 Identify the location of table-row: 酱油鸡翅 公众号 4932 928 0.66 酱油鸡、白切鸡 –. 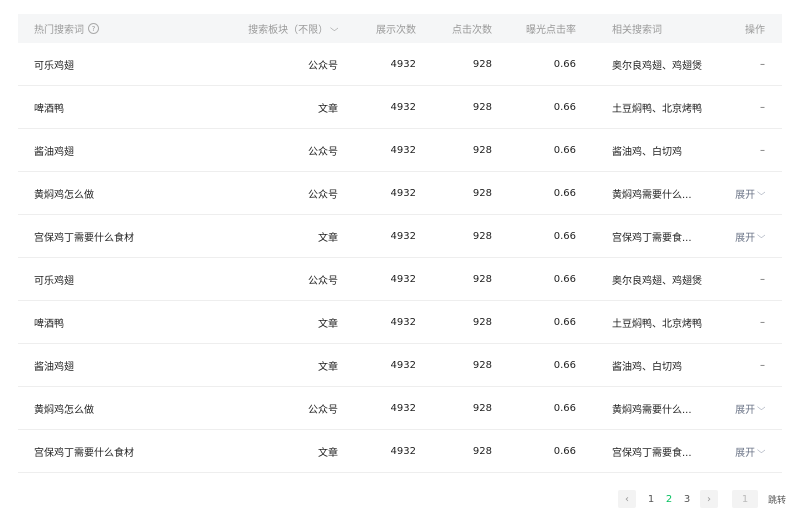
(400, 150).